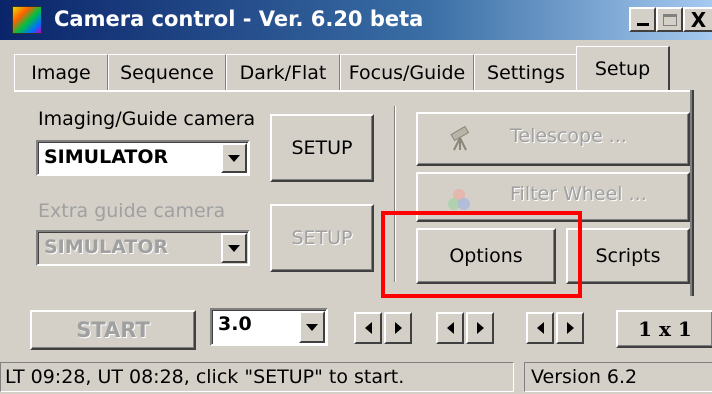 This screenshot has height=394, width=712. I want to click on close-icon: X, so click(698, 19).